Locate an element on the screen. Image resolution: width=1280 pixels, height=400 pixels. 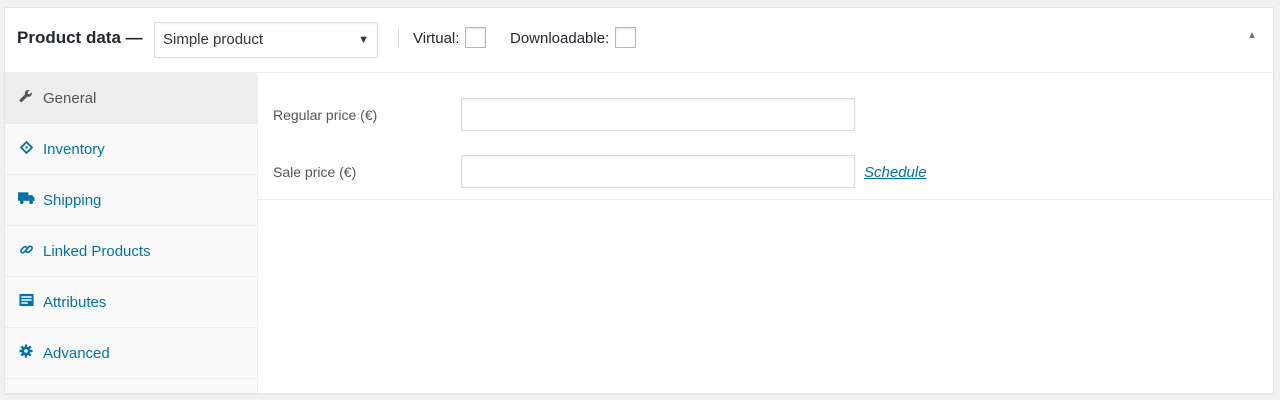
virtual-label: Virtual: is located at coordinates (436, 38).